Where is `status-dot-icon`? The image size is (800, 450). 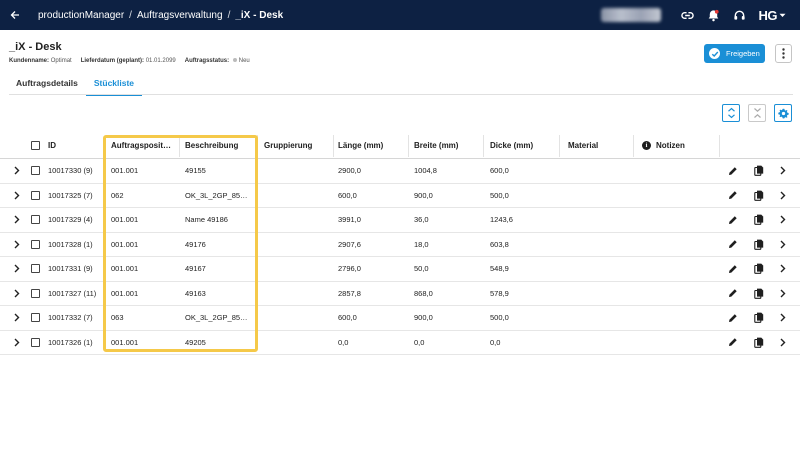
status-dot-icon is located at coordinates (234, 60).